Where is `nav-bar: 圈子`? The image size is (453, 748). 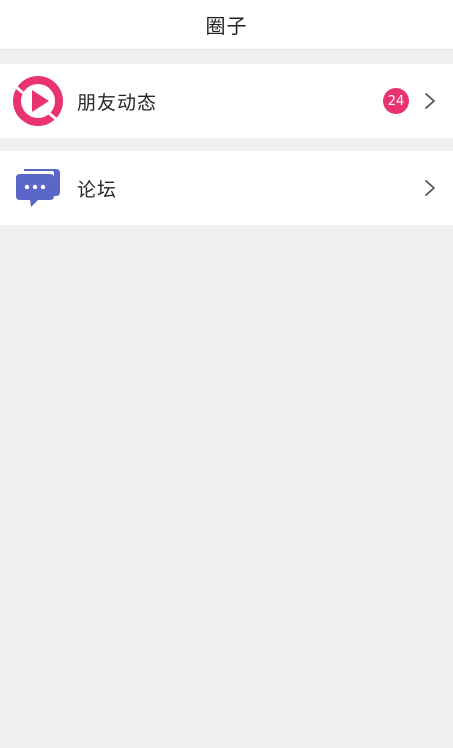 nav-bar: 圈子 is located at coordinates (226, 25).